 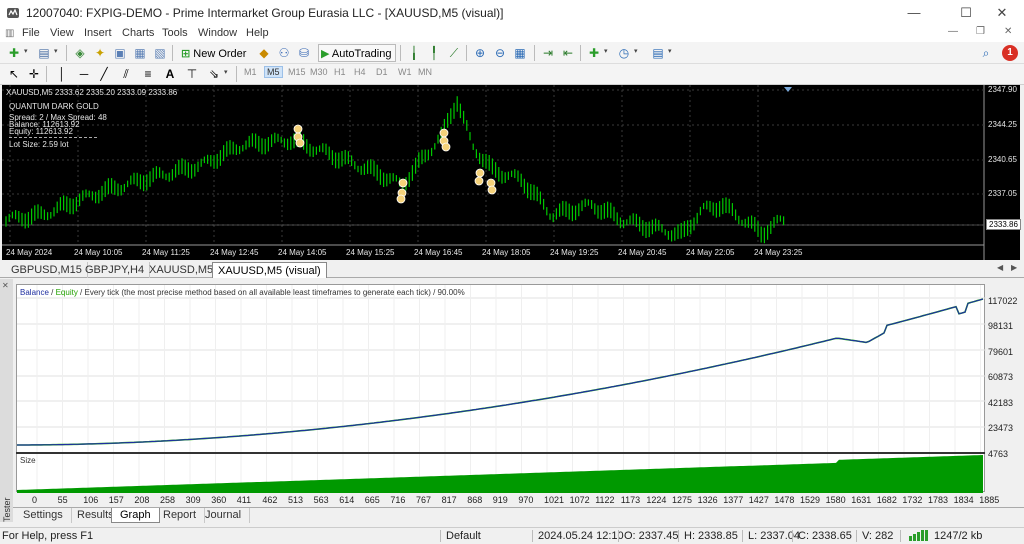 I want to click on profiles-icon: ▤, so click(x=44, y=53).